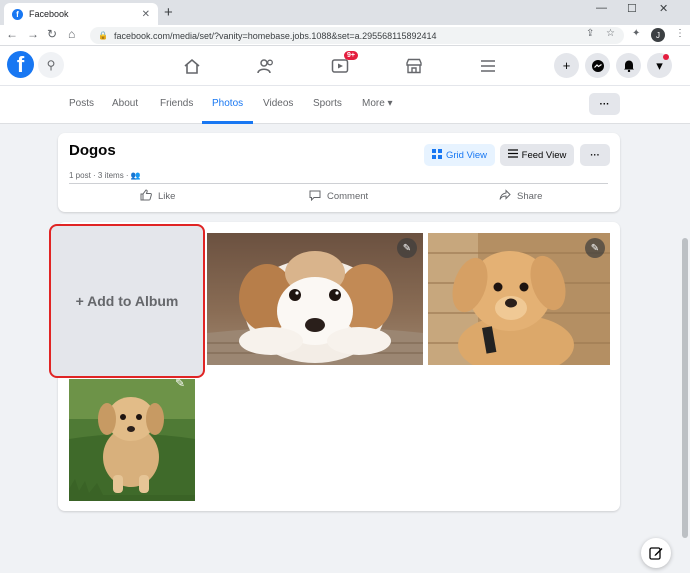  Describe the element at coordinates (345, 12) in the screenshot. I see `browser-tab-bar: f Facebook ✕ + — ☐ ✕` at that location.